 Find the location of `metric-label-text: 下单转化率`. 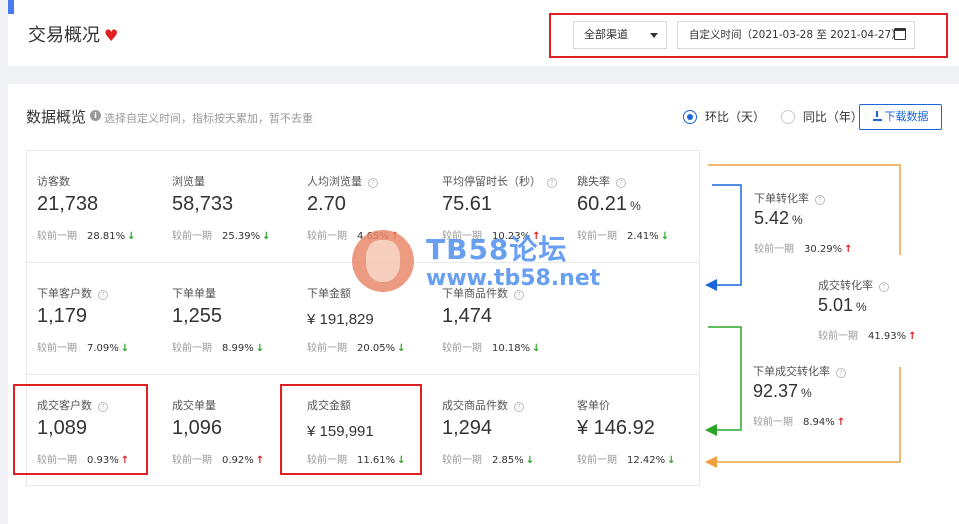

metric-label-text: 下单转化率 is located at coordinates (781, 198).